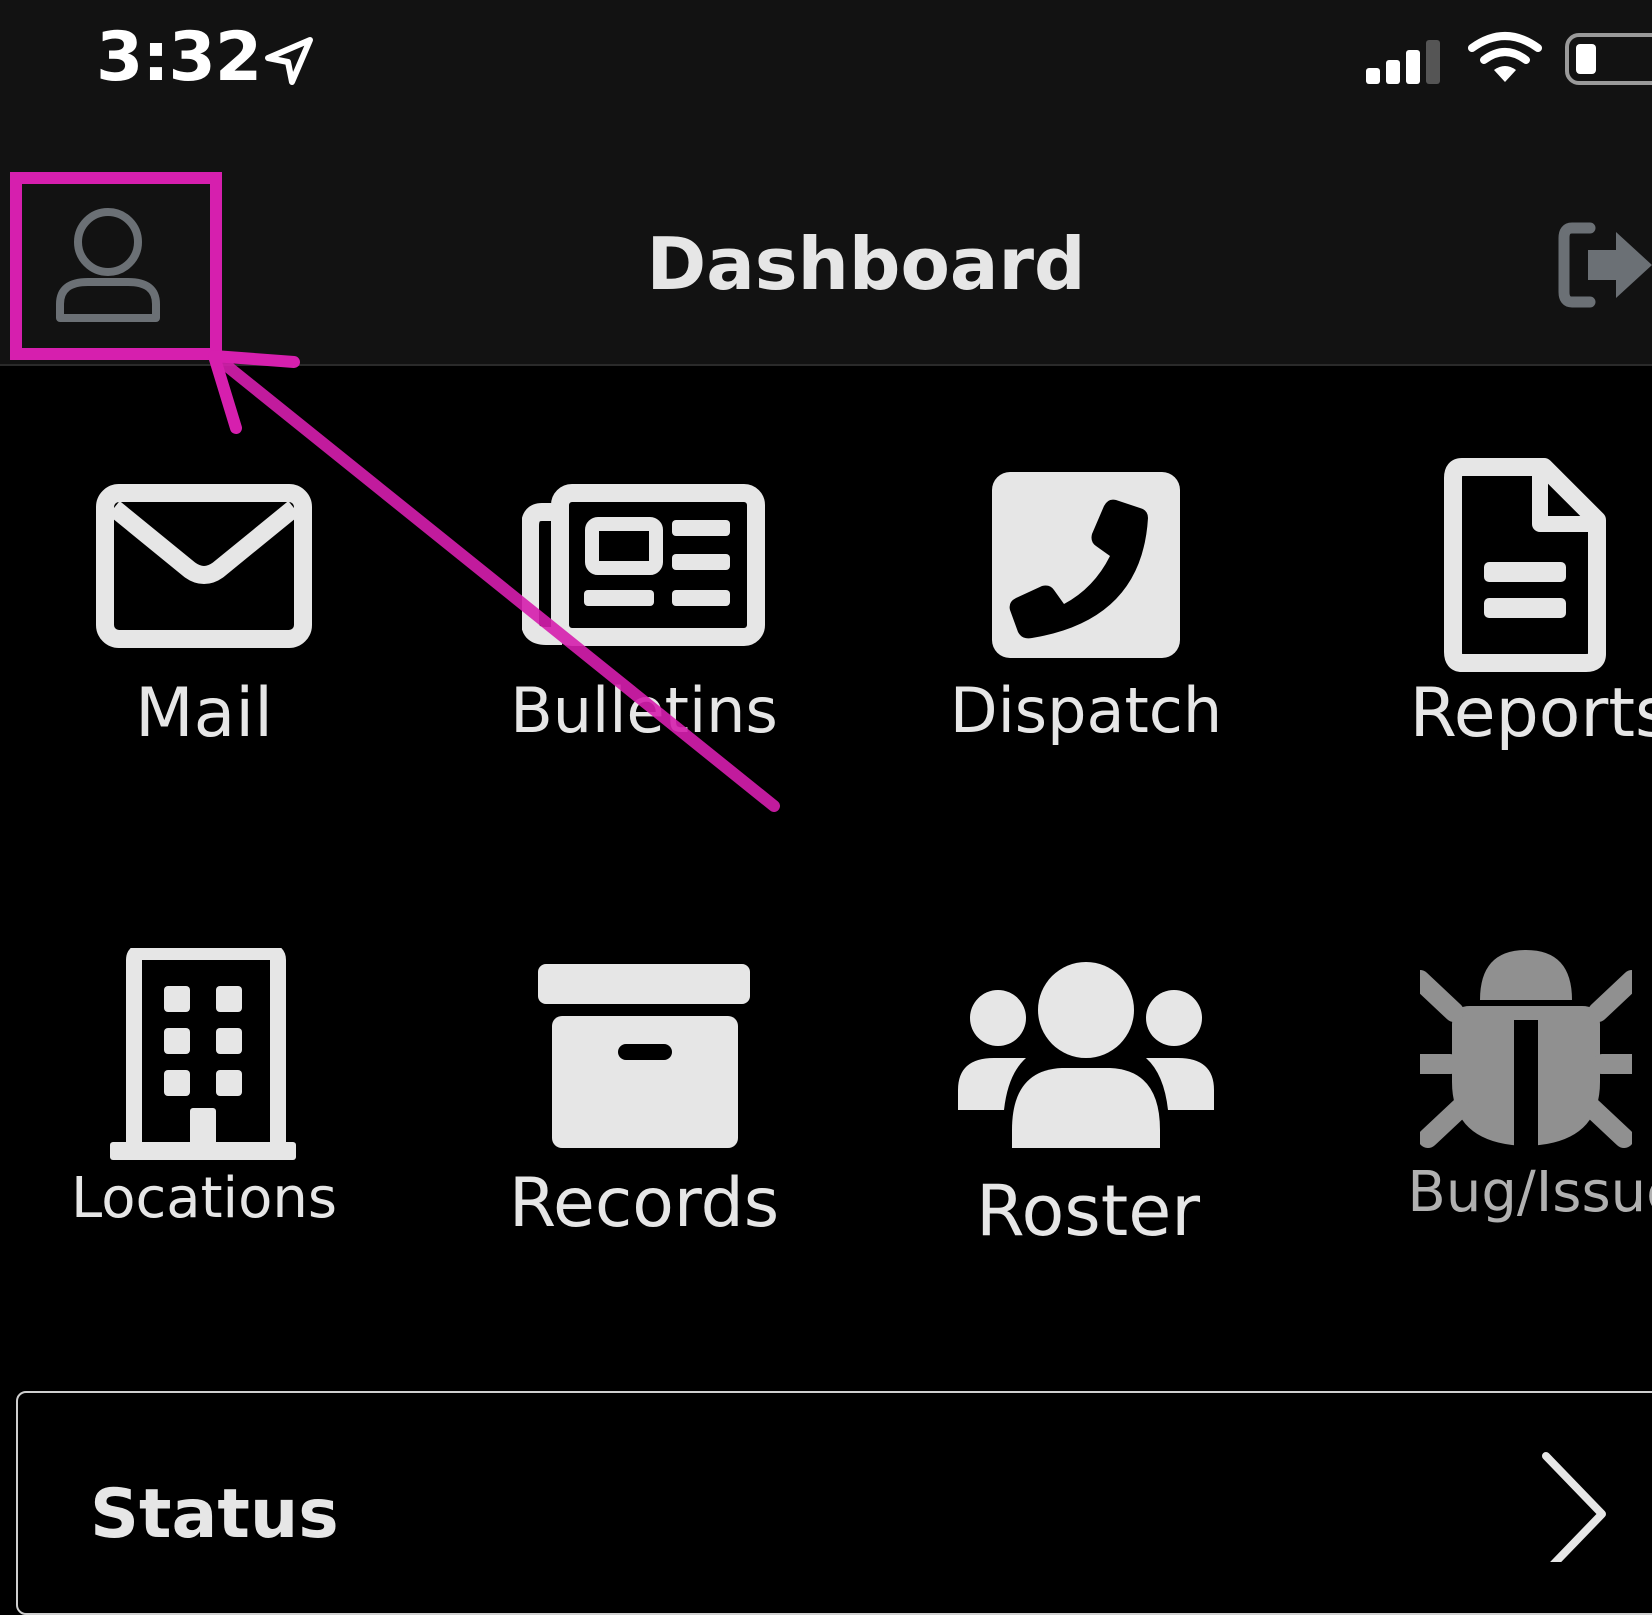 This screenshot has width=1652, height=1615. I want to click on tile-label-bug-issue: Bug/Issue, so click(1529, 1192).